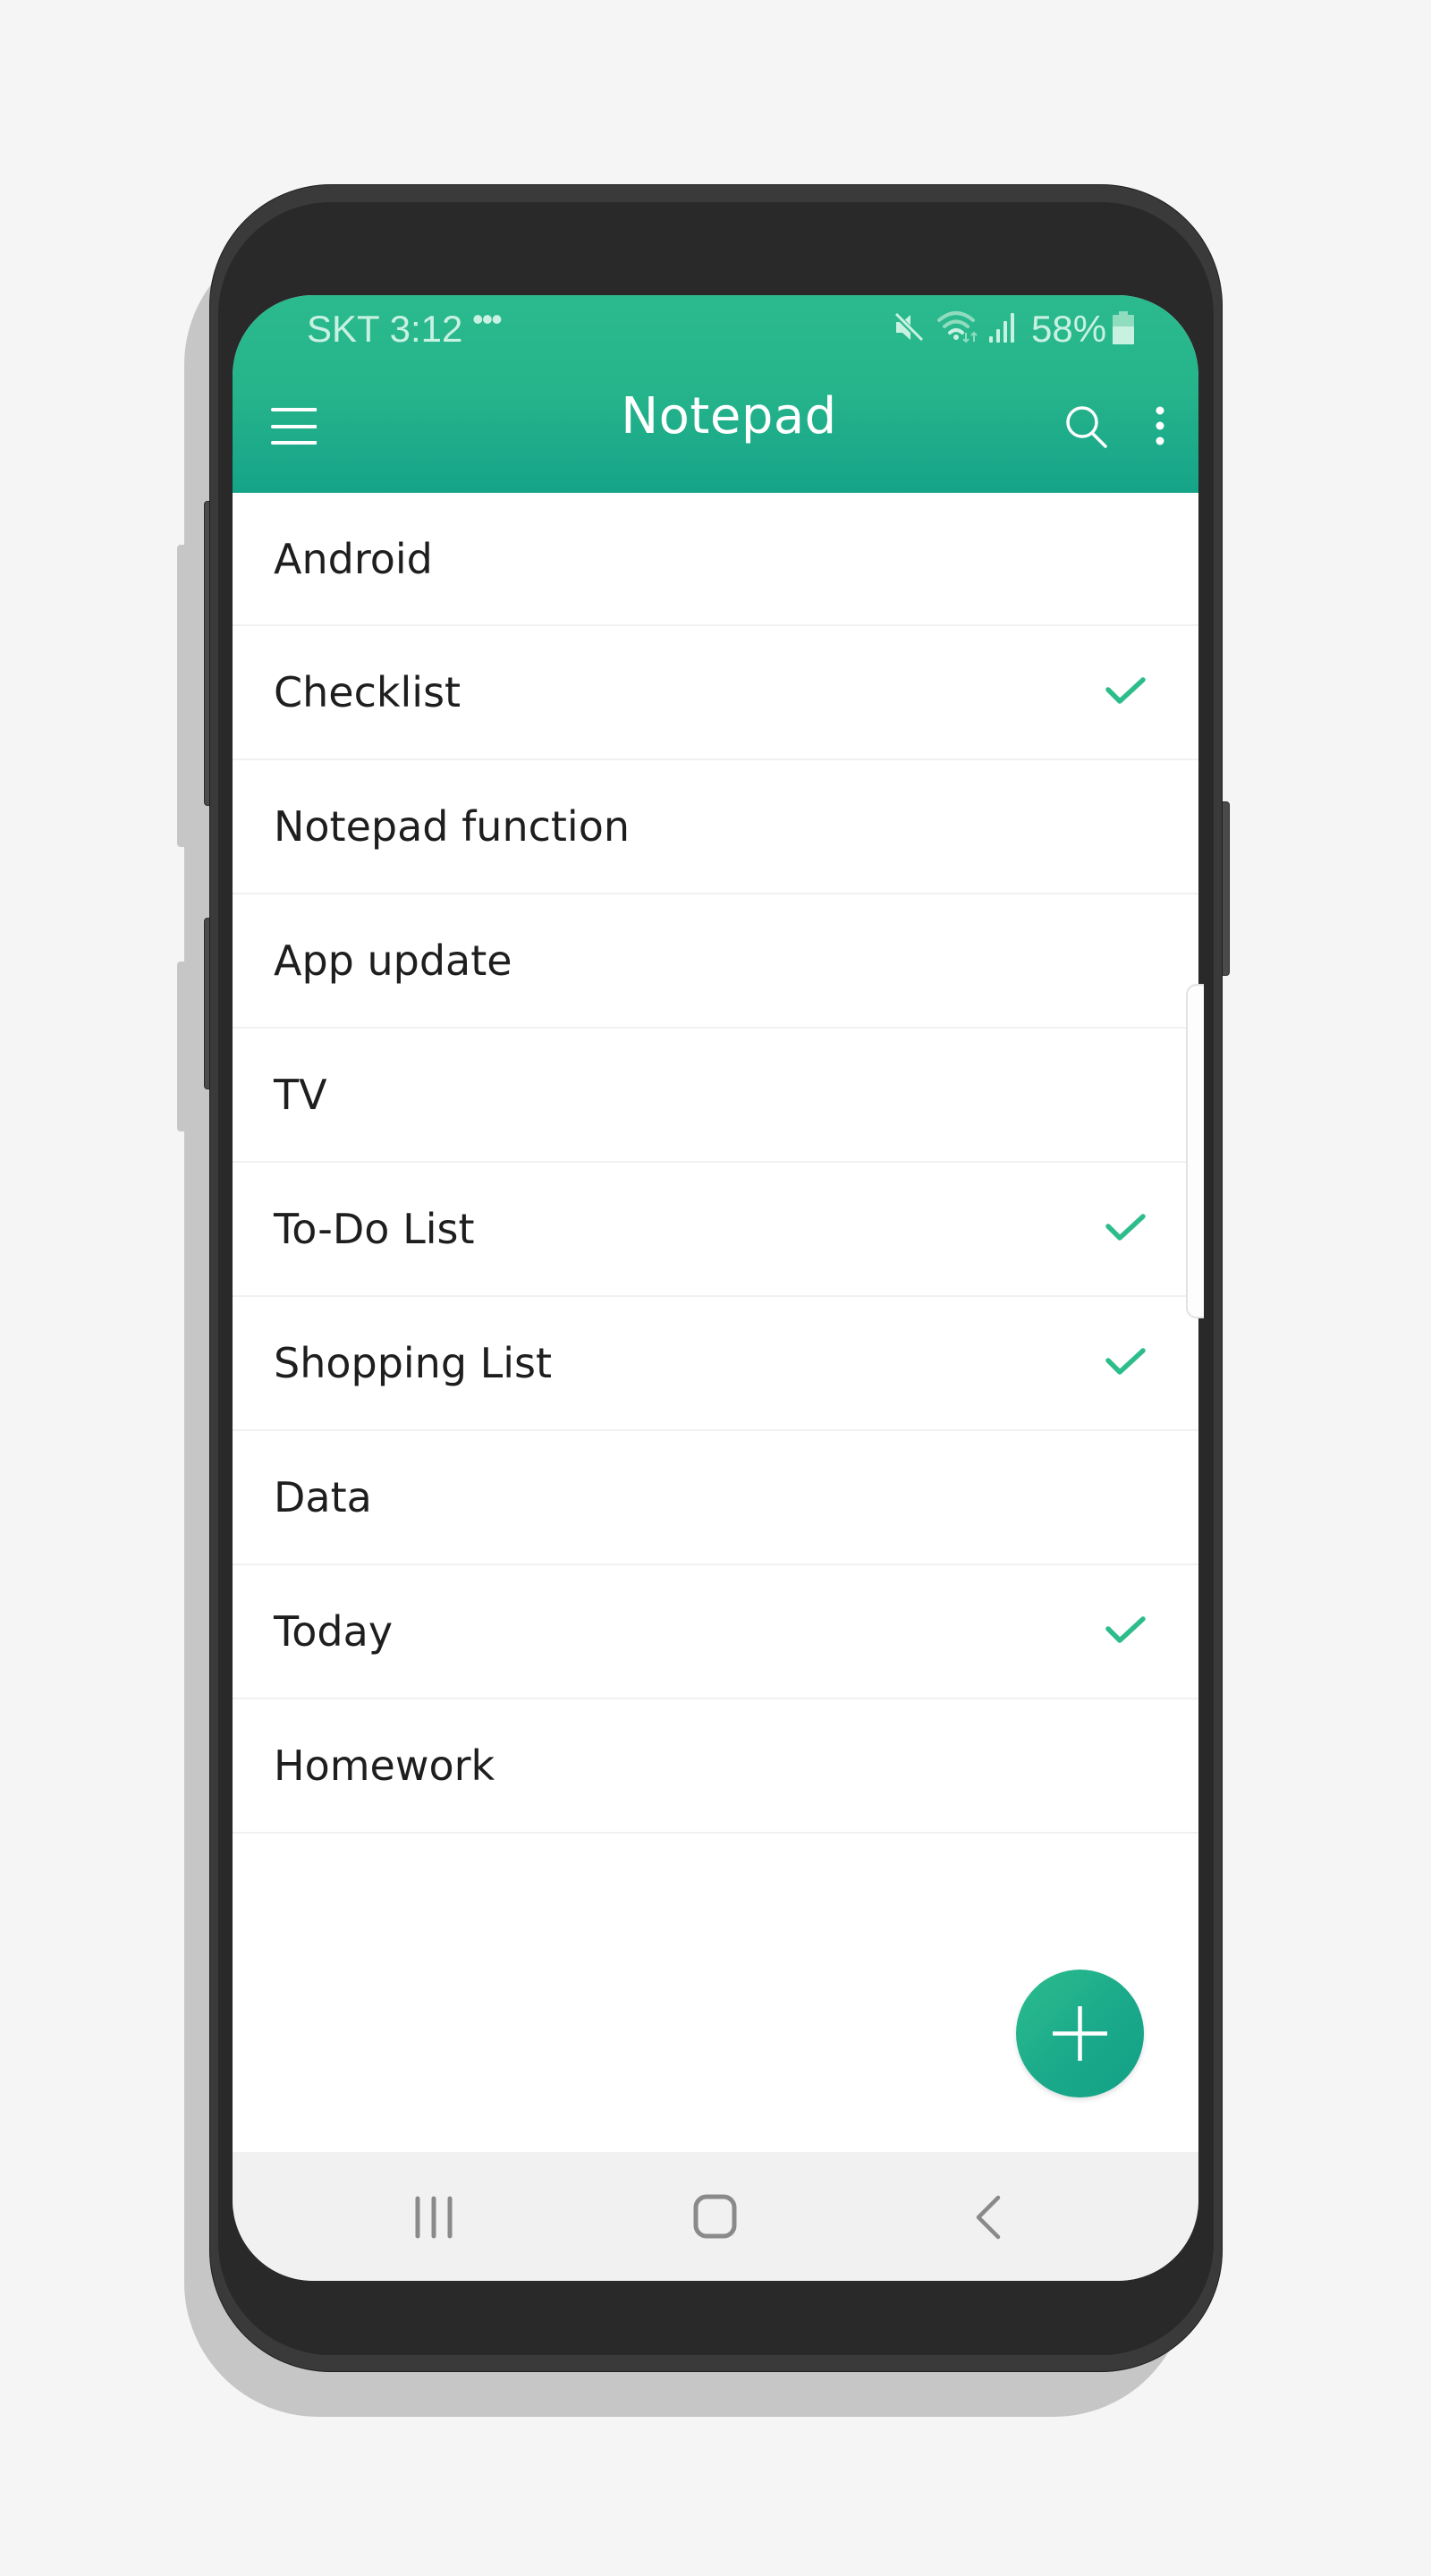 Image resolution: width=1431 pixels, height=2576 pixels. Describe the element at coordinates (353, 558) in the screenshot. I see `note-title: Android` at that location.